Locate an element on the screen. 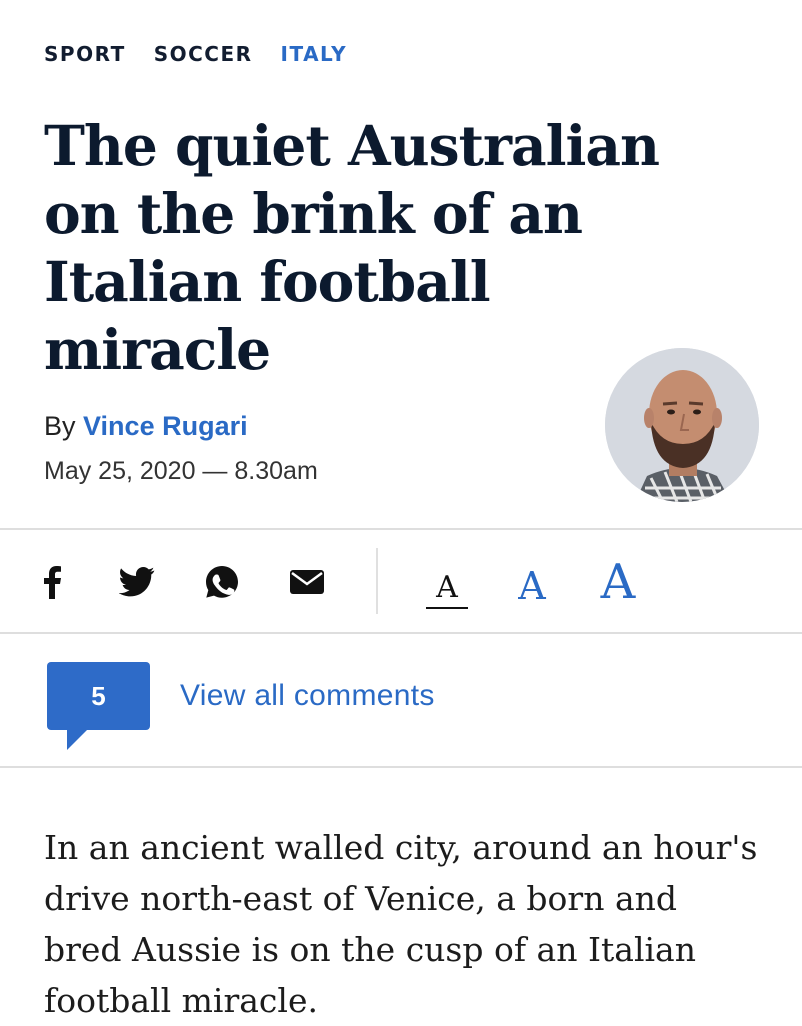  facebook-icon is located at coordinates (52, 582).